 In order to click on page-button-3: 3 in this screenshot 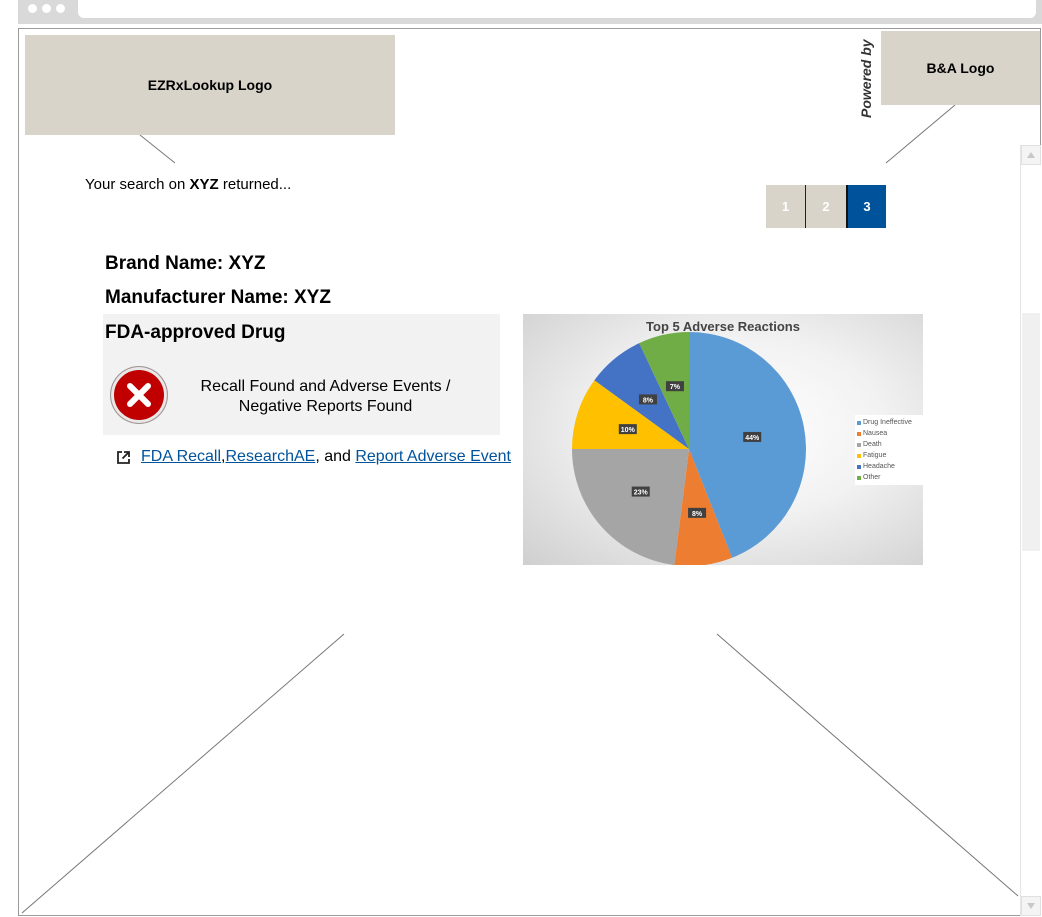, I will do `click(866, 206)`.